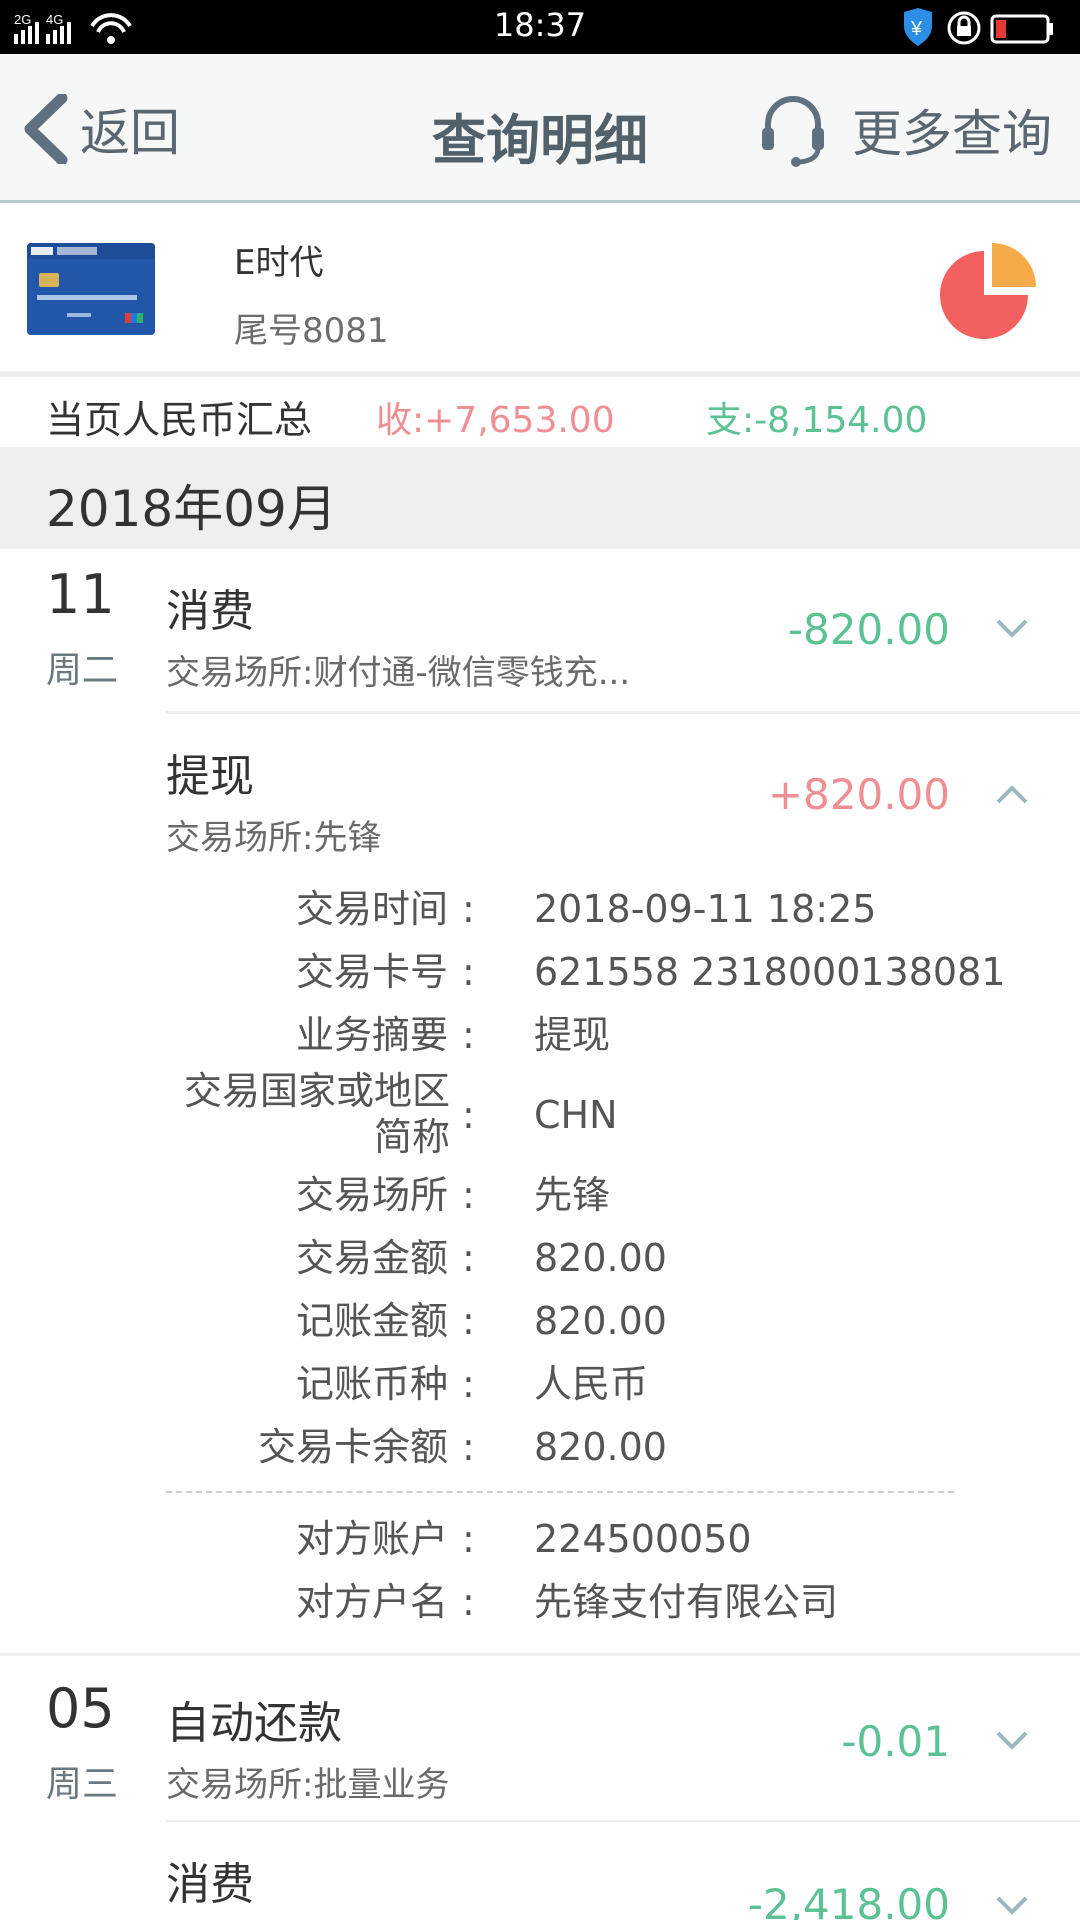 This screenshot has width=1080, height=1920. I want to click on dashed-divider, so click(560, 1492).